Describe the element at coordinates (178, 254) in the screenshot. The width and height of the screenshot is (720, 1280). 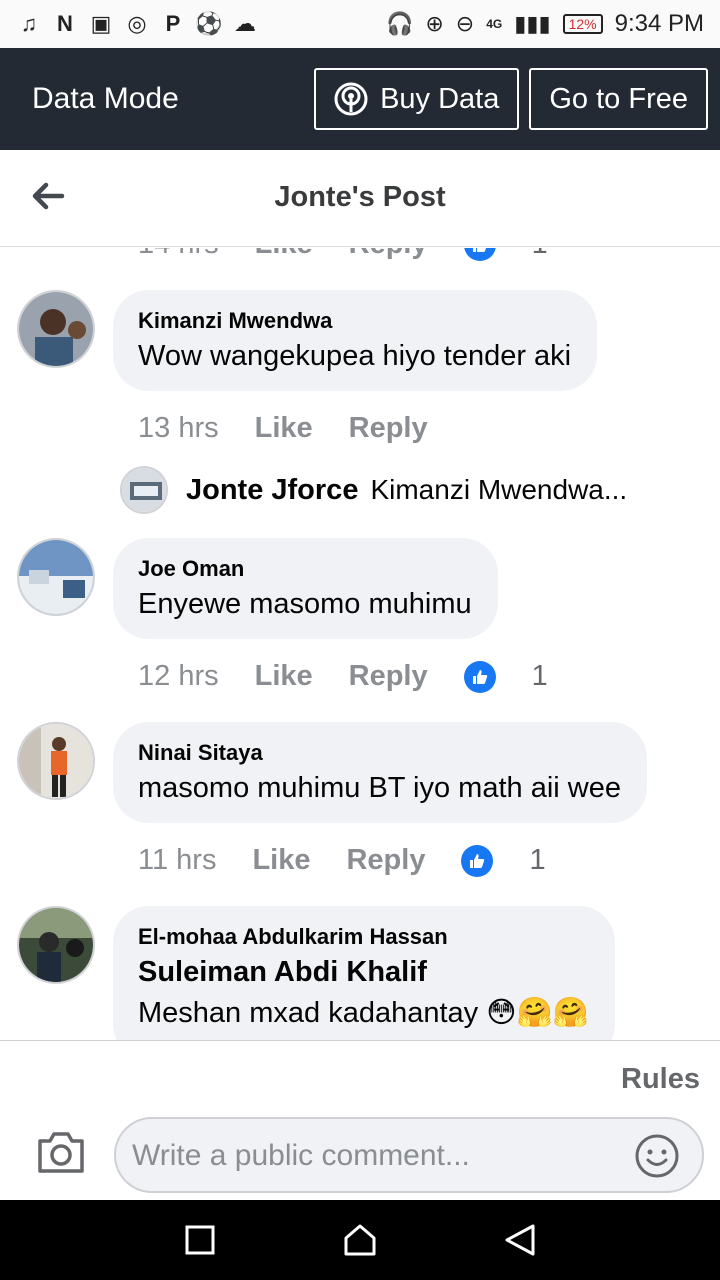
I see `comment-time: 14 hrs` at that location.